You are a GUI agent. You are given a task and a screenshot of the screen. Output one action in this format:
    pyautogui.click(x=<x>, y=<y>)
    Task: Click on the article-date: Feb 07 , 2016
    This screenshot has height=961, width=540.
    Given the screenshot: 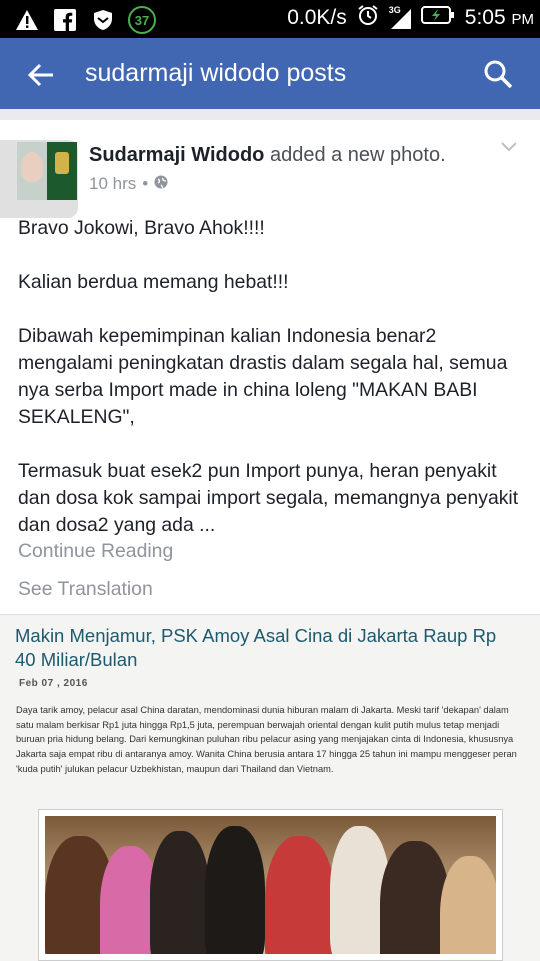 What is the action you would take?
    pyautogui.click(x=53, y=683)
    